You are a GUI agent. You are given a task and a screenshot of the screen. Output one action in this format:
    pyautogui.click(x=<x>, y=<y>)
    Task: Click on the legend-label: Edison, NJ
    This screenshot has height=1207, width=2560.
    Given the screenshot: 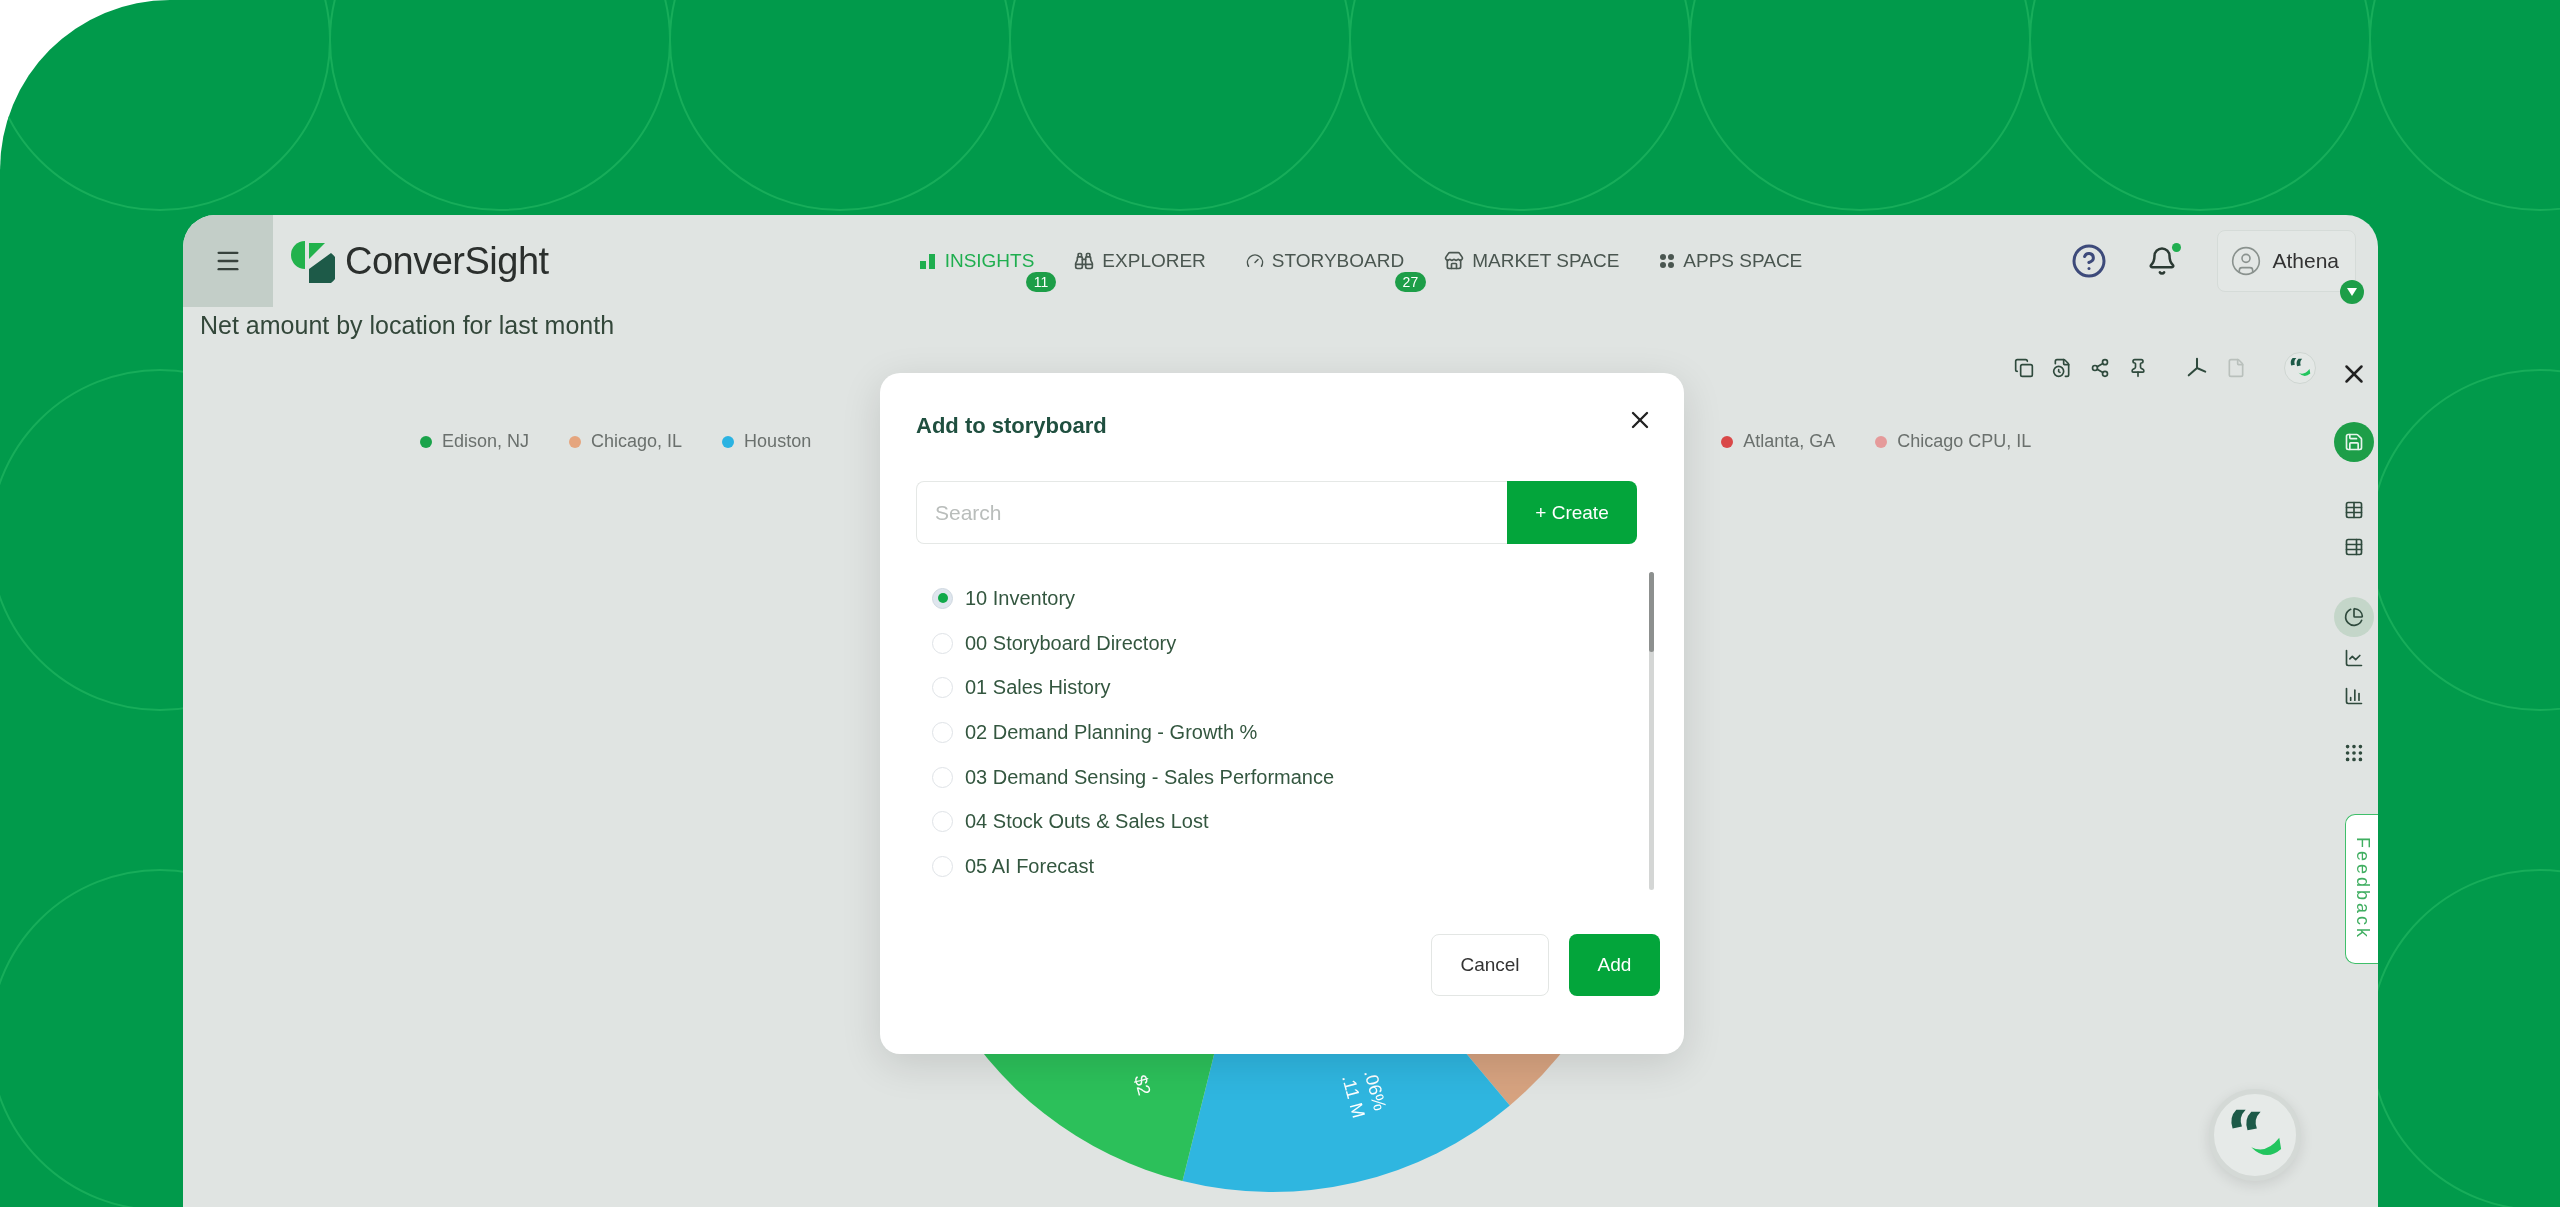 What is the action you would take?
    pyautogui.click(x=486, y=441)
    